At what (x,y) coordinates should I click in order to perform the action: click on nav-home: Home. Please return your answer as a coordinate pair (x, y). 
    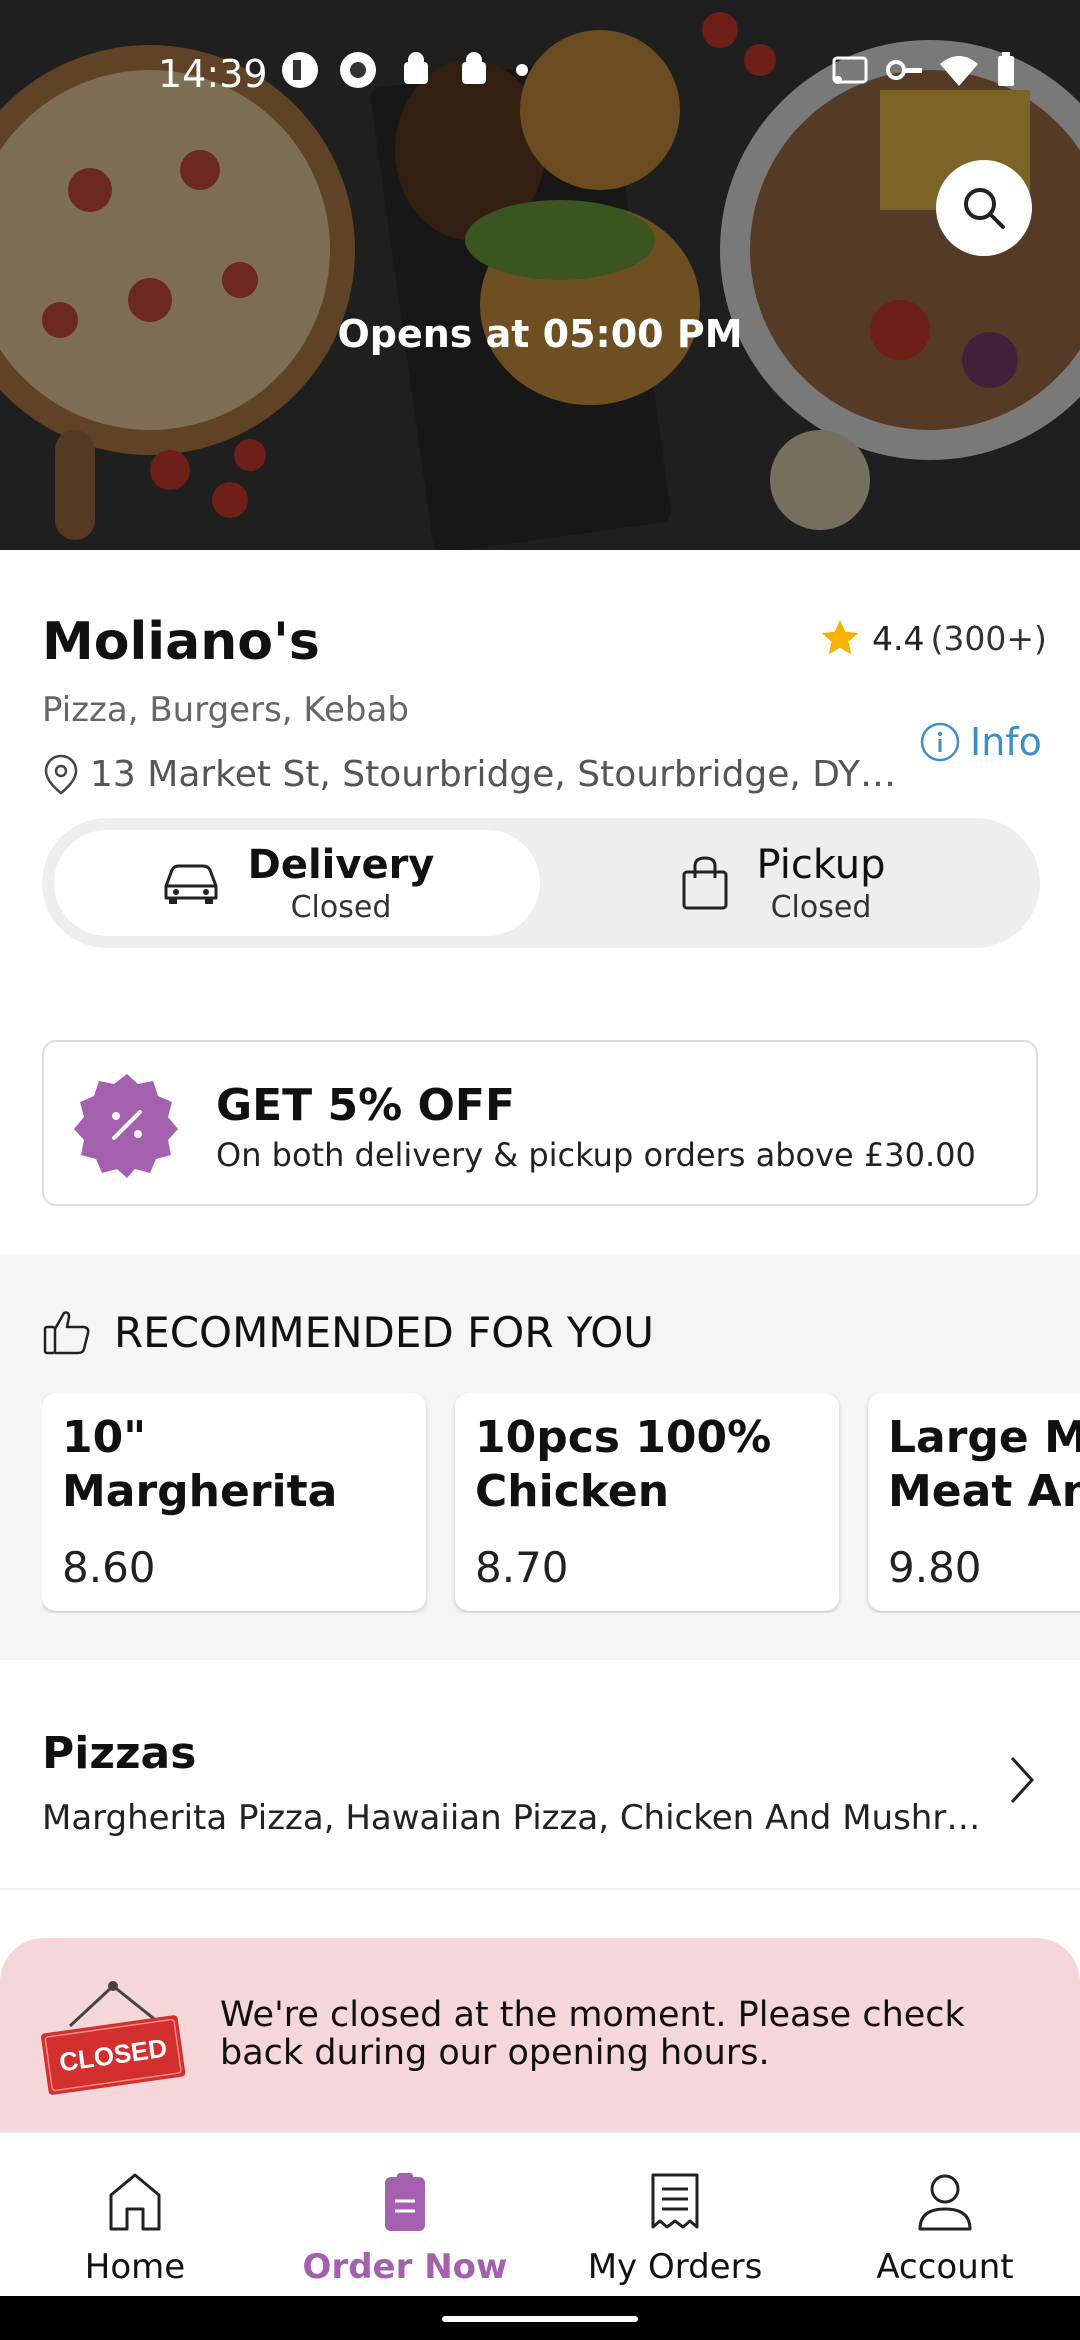
    Looking at the image, I should click on (135, 2215).